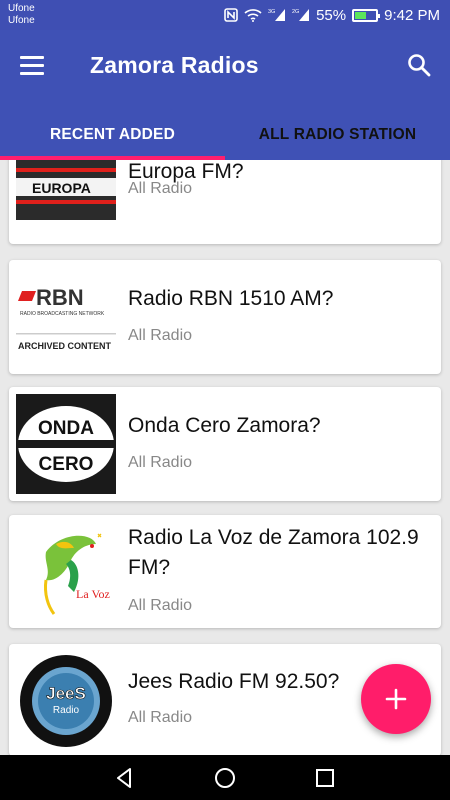 The image size is (450, 800). Describe the element at coordinates (66, 444) in the screenshot. I see `onda-cero-logo: ONDA CERO` at that location.